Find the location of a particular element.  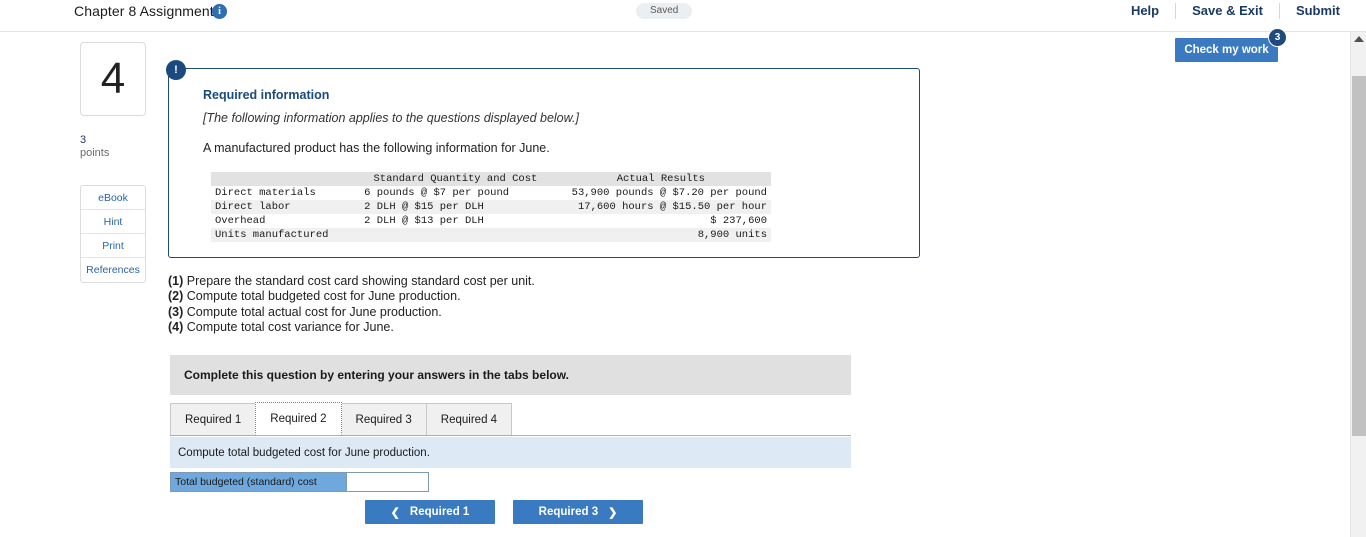

question-number-card: 4 is located at coordinates (113, 79).